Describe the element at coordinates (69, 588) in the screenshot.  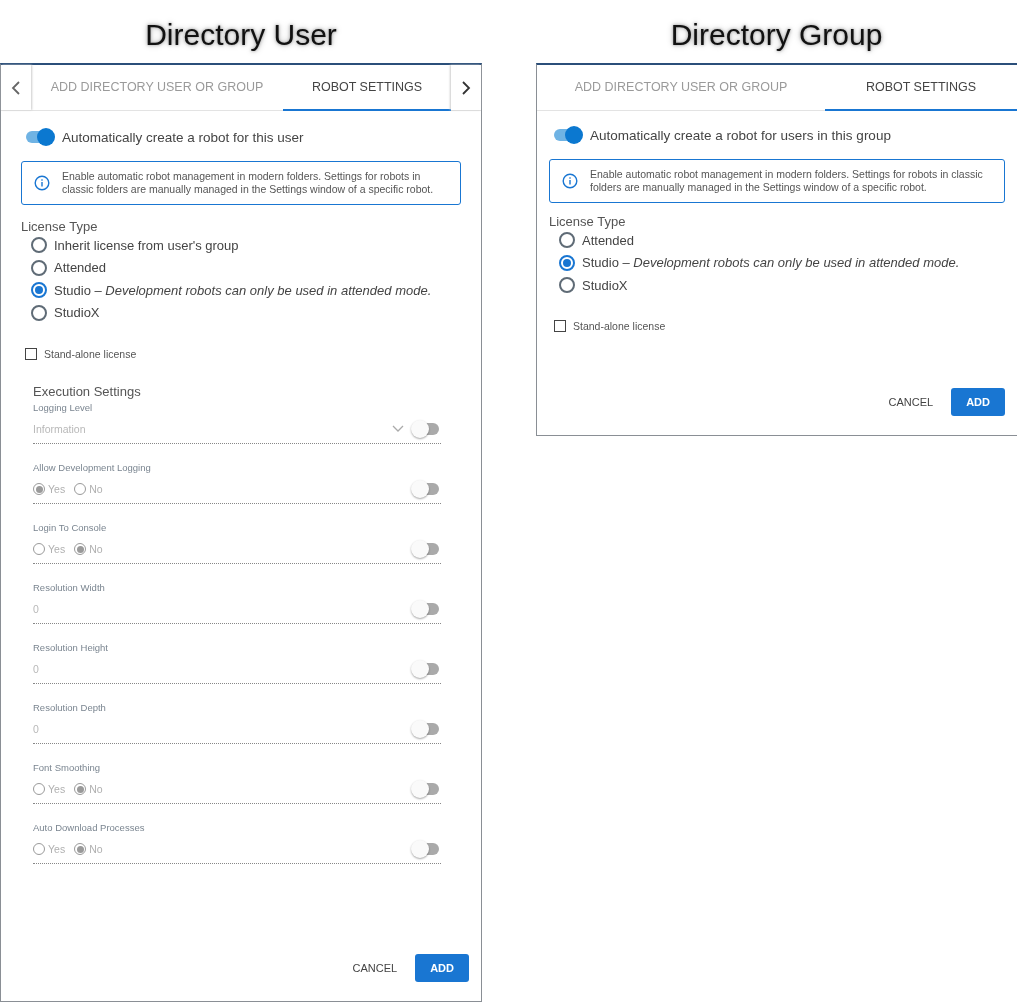
I see `field-label: Resolution Width` at that location.